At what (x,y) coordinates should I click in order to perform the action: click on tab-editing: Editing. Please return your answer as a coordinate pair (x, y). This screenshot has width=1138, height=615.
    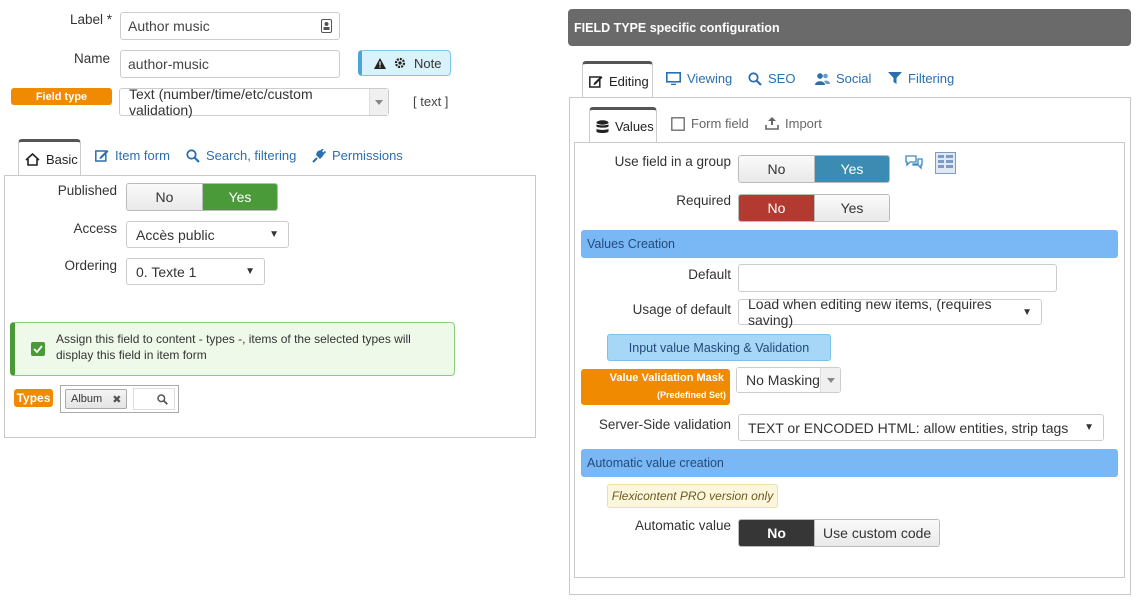
    Looking at the image, I should click on (617, 79).